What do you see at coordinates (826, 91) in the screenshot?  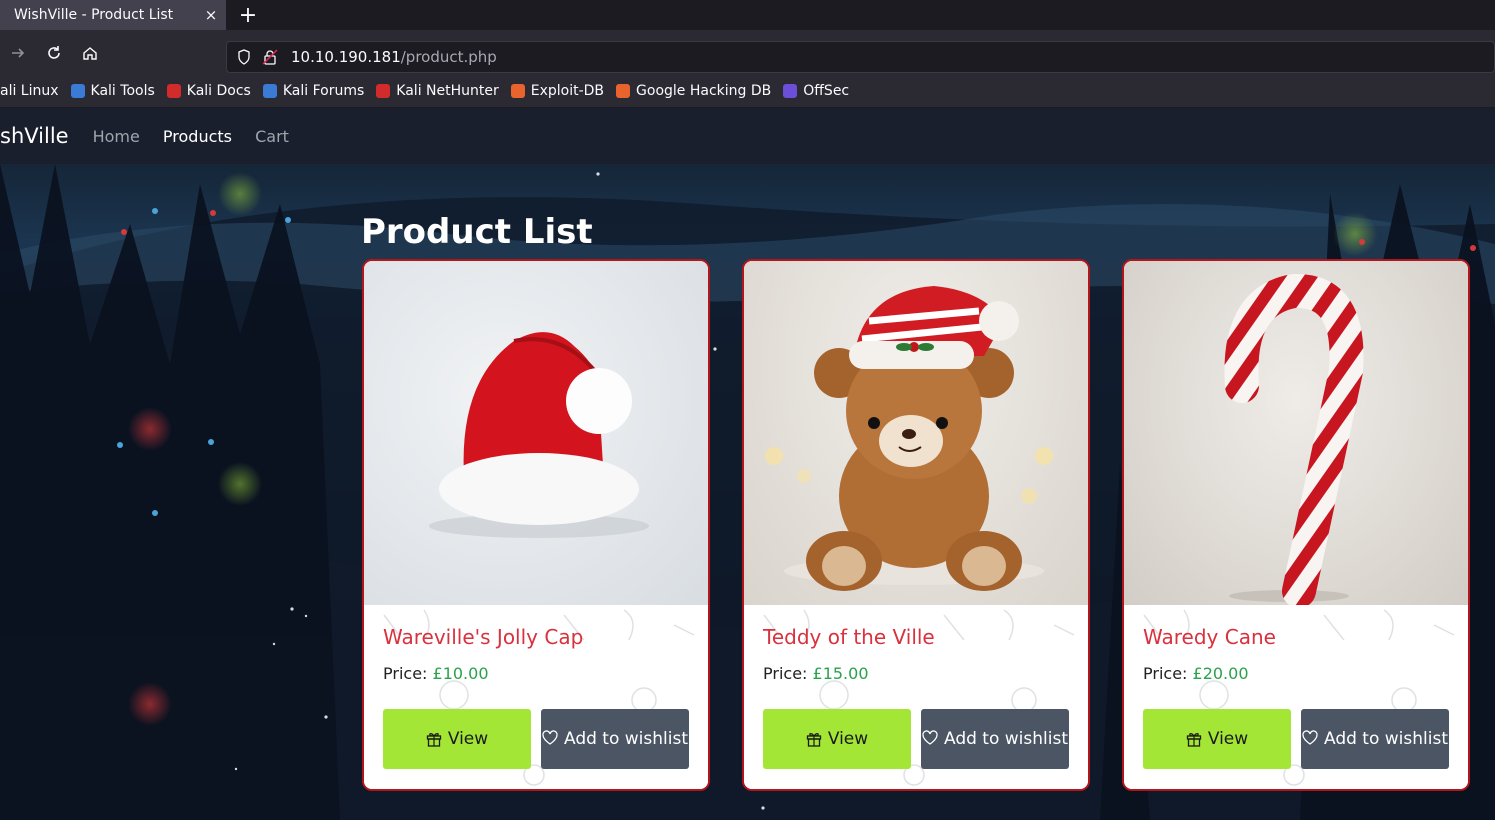 I see `bookmark-label: OffSec` at bounding box center [826, 91].